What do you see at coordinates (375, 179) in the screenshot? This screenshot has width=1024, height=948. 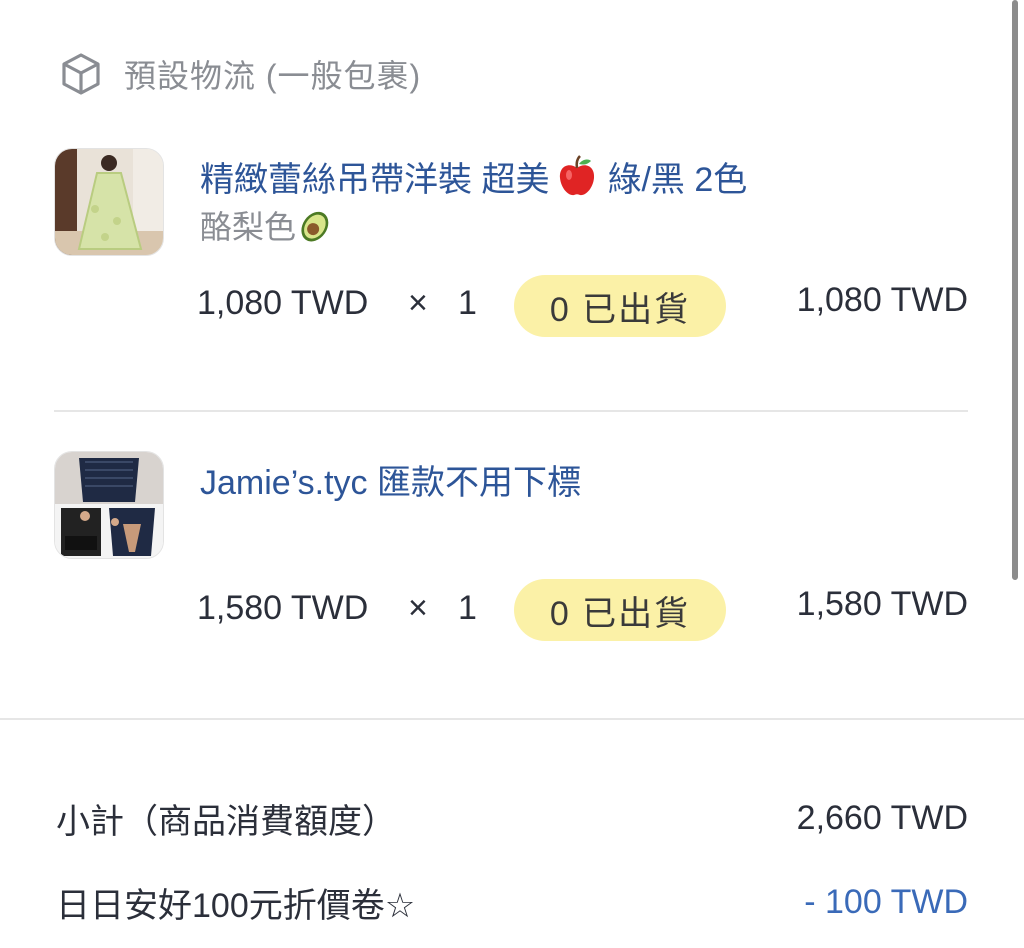 I see `product-title: 精緻蕾絲吊帶洋裝 超美` at bounding box center [375, 179].